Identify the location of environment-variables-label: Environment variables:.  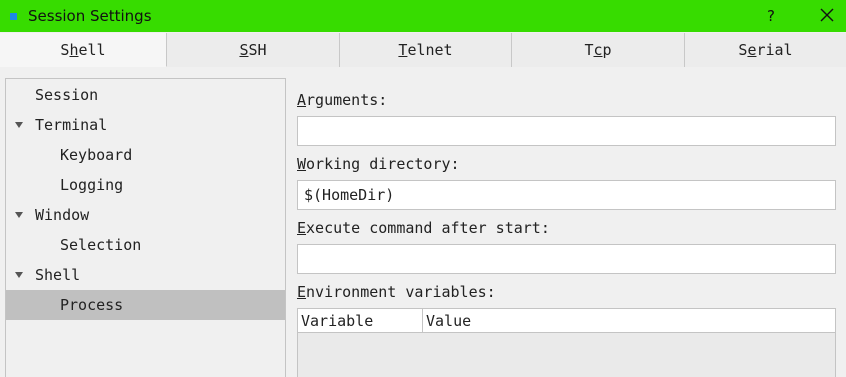
(396, 292).